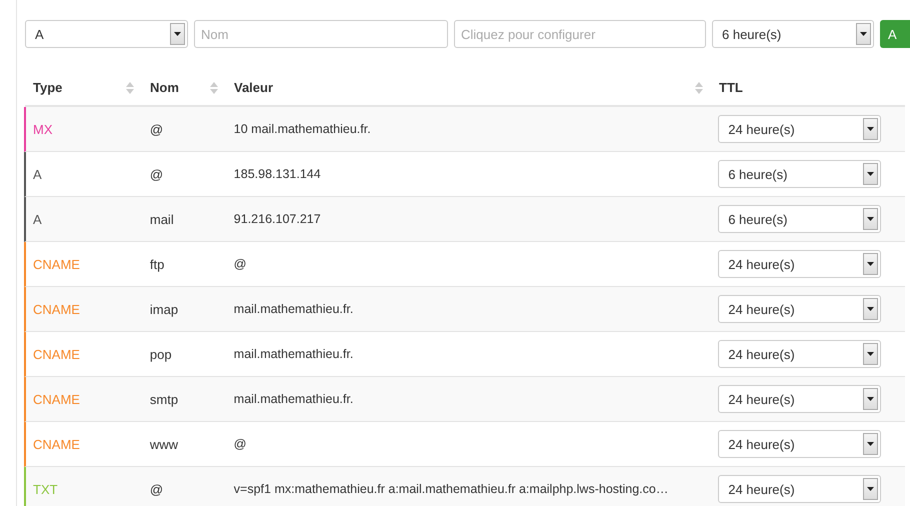 This screenshot has width=910, height=506. I want to click on column-header: Type, so click(47, 87).